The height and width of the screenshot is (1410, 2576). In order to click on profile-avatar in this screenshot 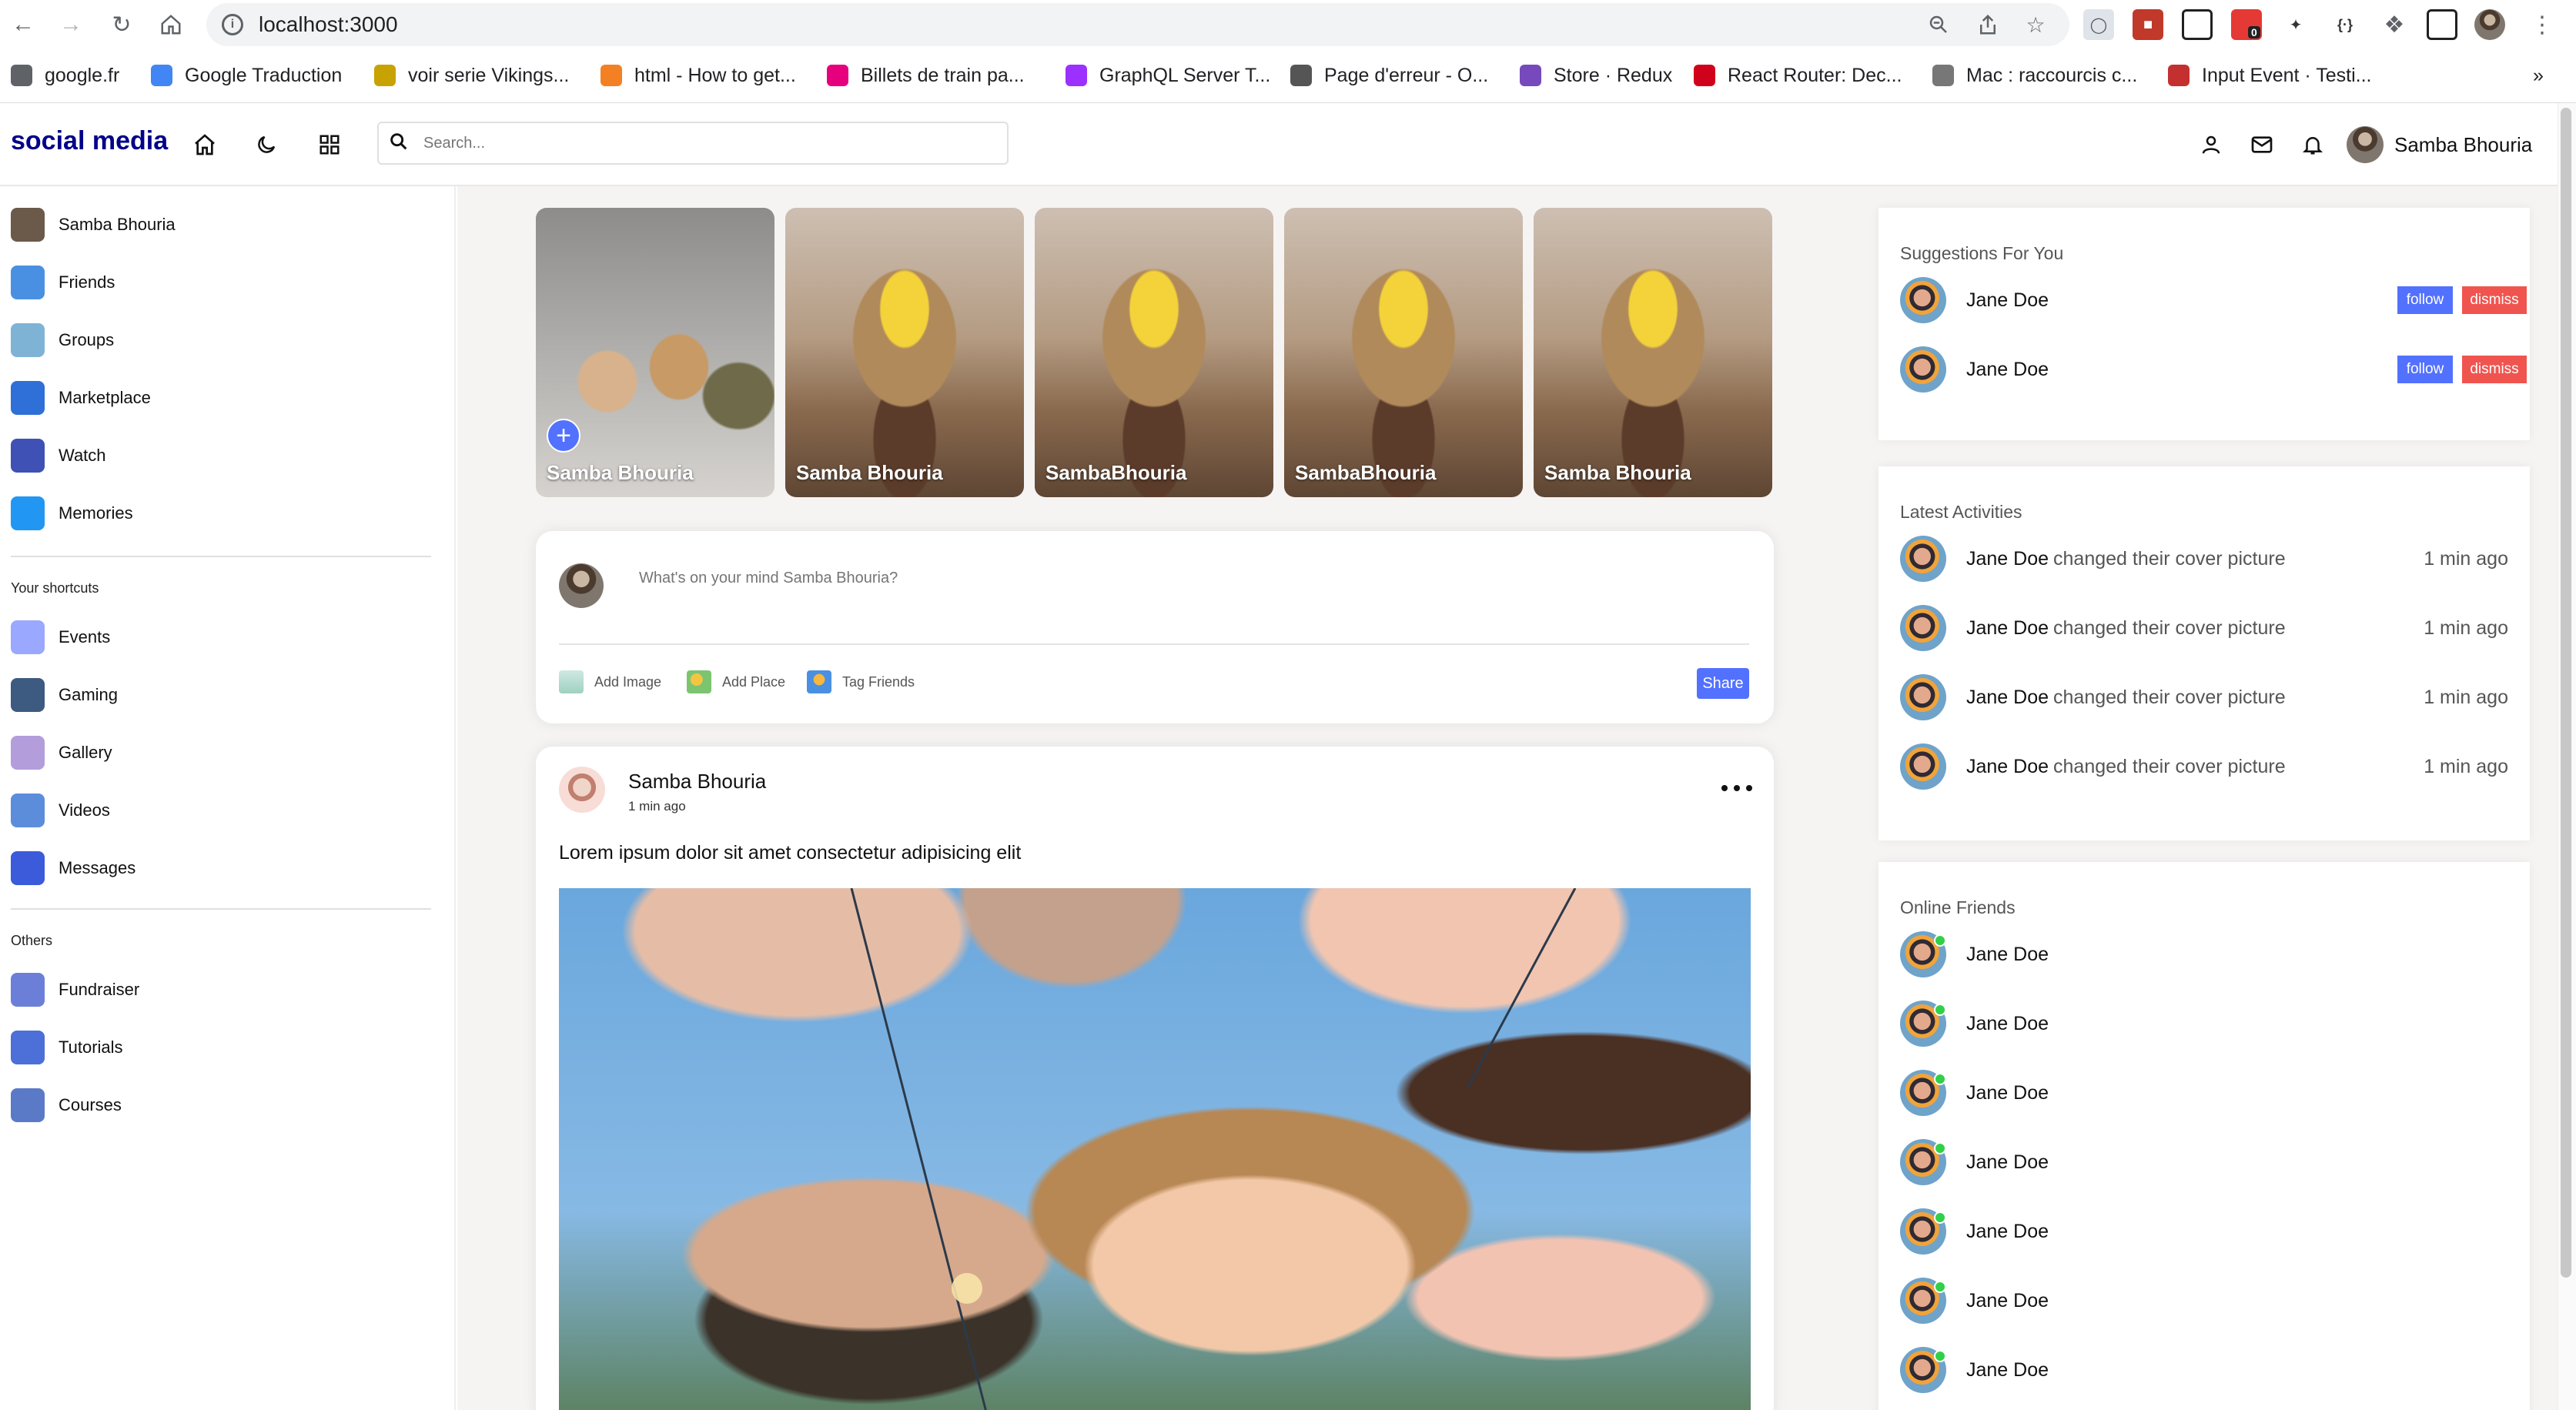, I will do `click(2489, 25)`.